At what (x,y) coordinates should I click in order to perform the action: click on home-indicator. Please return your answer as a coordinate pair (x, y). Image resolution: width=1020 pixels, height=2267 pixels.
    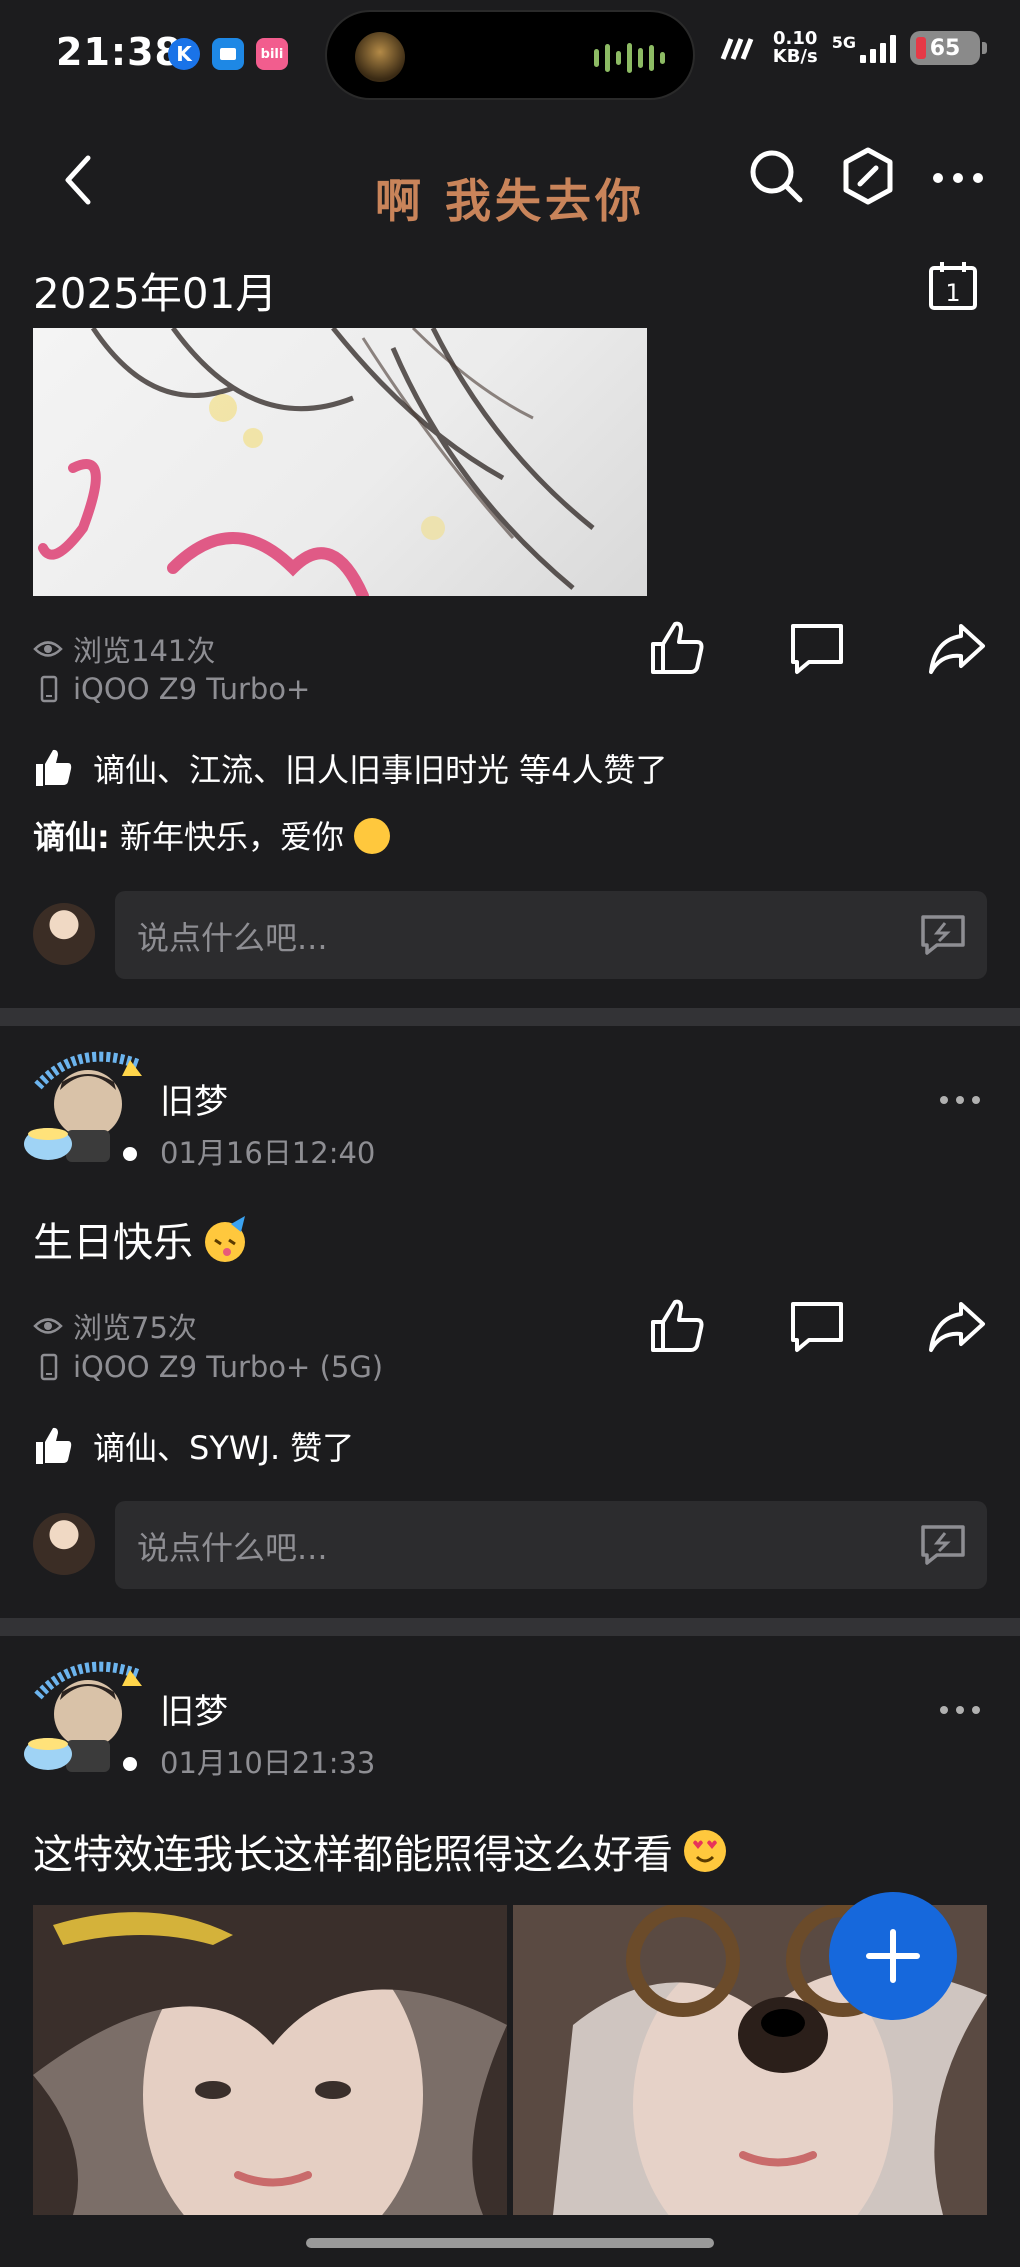
    Looking at the image, I should click on (510, 2243).